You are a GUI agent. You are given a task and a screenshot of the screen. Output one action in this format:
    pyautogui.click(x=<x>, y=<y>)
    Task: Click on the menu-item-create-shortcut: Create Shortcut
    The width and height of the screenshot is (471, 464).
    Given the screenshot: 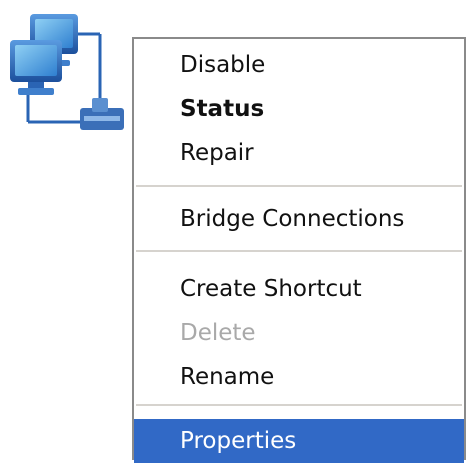 What is the action you would take?
    pyautogui.click(x=299, y=289)
    